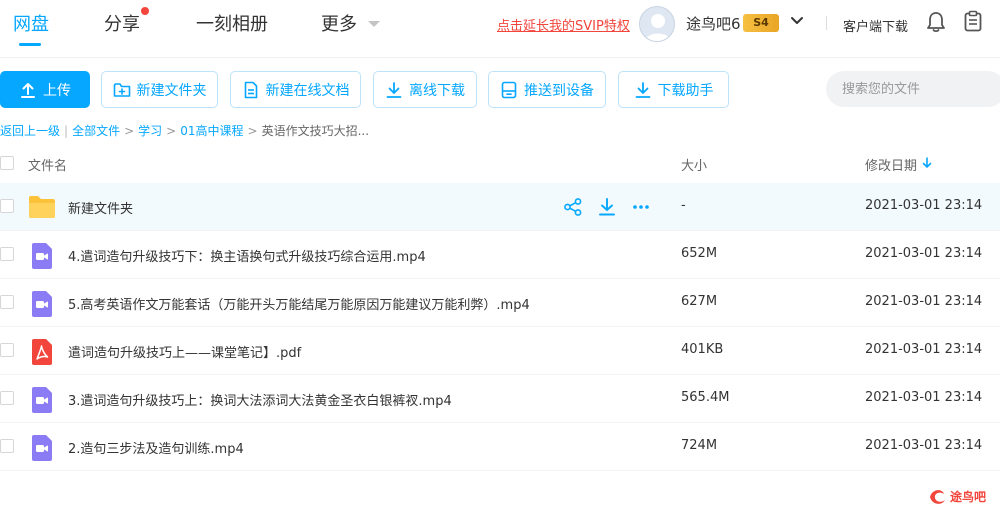 This screenshot has height=510, width=1000. Describe the element at coordinates (31, 23) in the screenshot. I see `tab-netdisk: 网盘` at that location.